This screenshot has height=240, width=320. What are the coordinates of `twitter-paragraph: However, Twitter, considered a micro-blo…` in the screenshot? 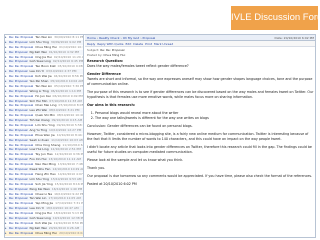 It's located at (198, 136).